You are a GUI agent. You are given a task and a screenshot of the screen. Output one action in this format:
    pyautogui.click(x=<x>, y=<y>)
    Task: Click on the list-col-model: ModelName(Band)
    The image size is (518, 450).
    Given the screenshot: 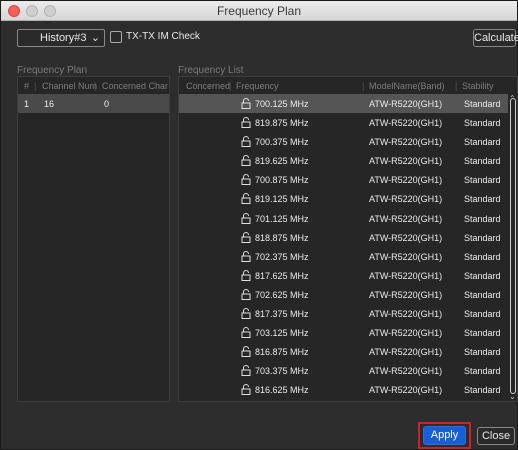 What is the action you would take?
    pyautogui.click(x=407, y=86)
    